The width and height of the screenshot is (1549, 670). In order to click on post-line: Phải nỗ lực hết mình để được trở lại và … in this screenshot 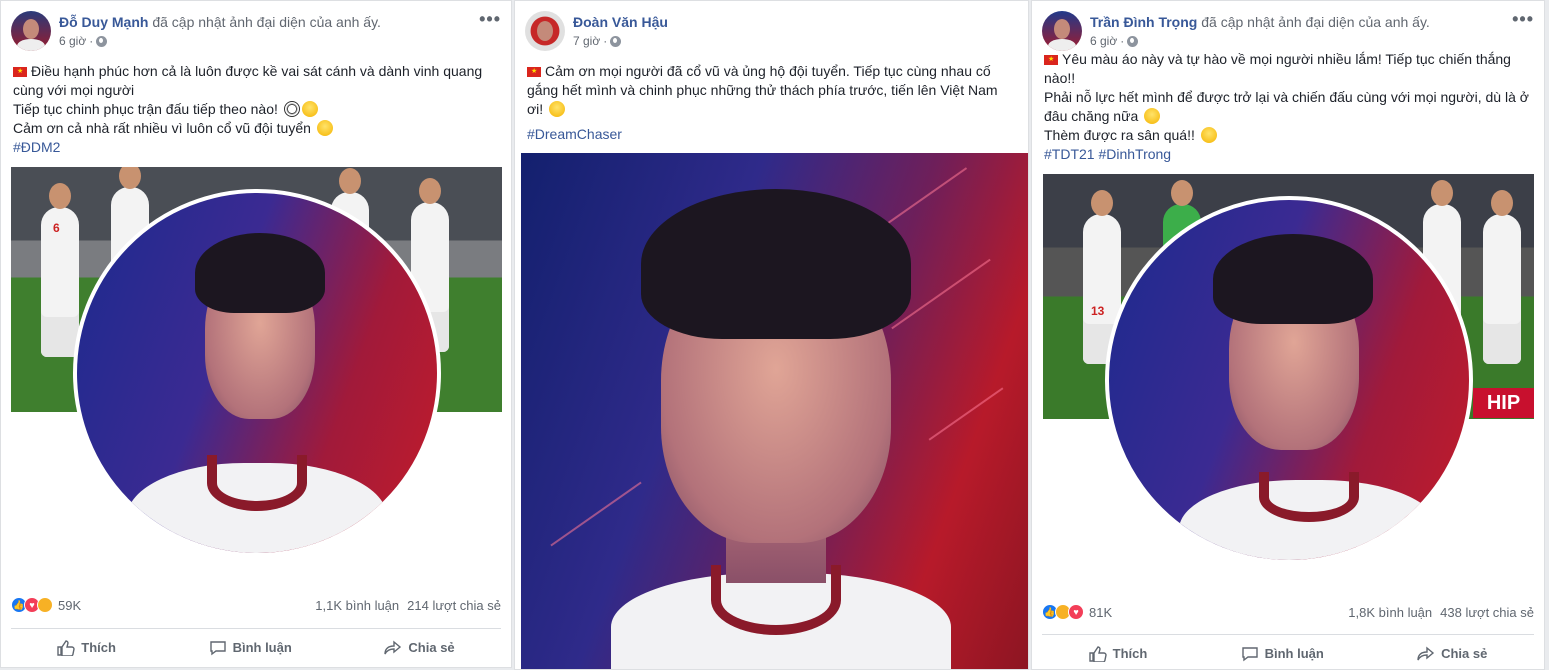, I will do `click(1286, 106)`.